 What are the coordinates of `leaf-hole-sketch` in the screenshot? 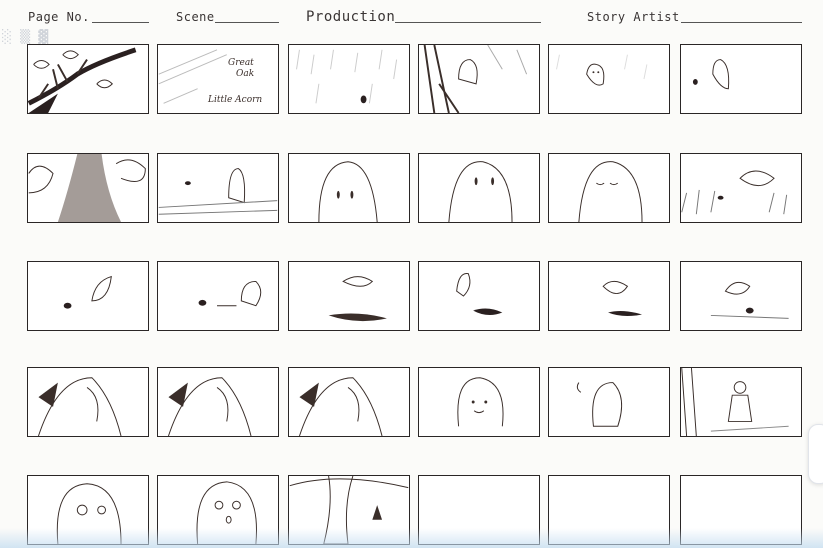 It's located at (479, 294).